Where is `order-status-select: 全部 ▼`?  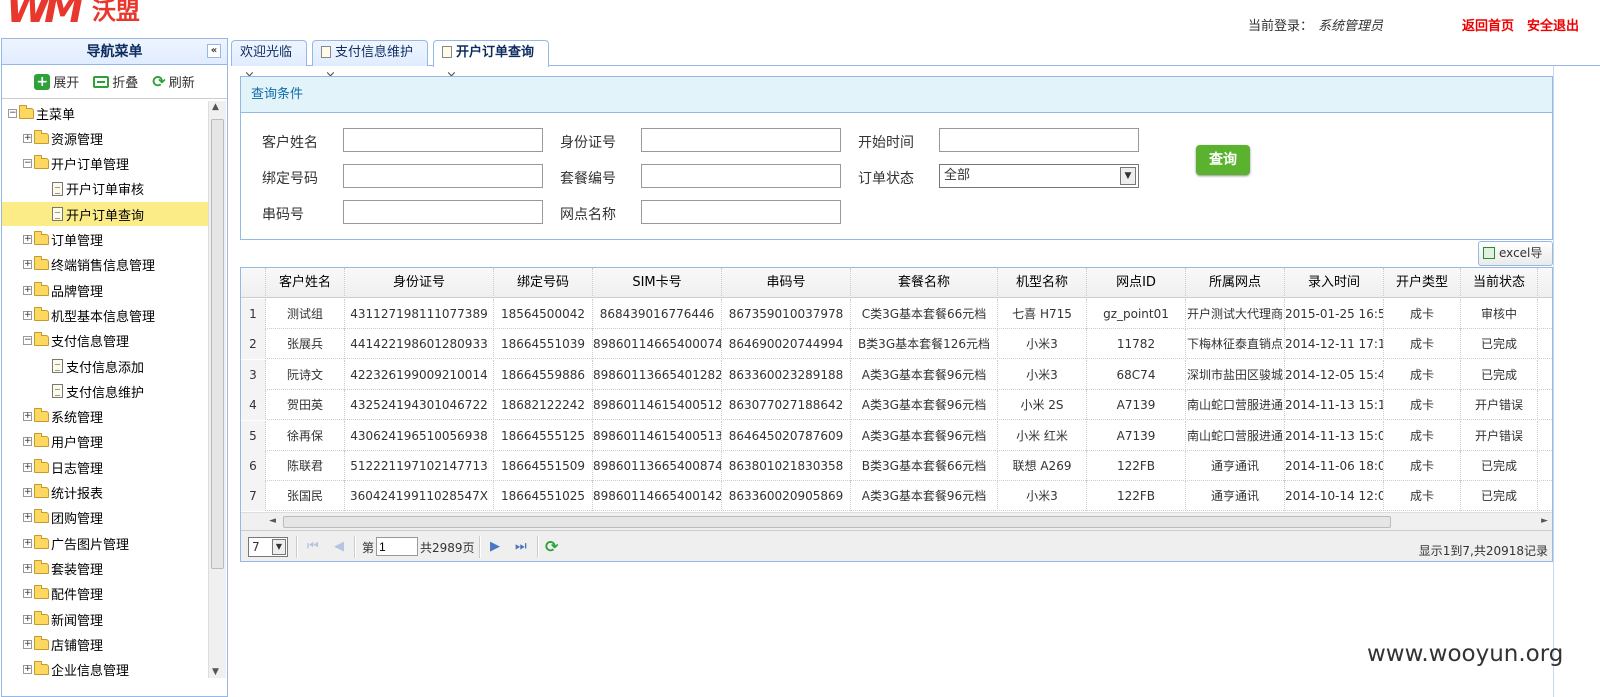
order-status-select: 全部 ▼ is located at coordinates (1039, 176).